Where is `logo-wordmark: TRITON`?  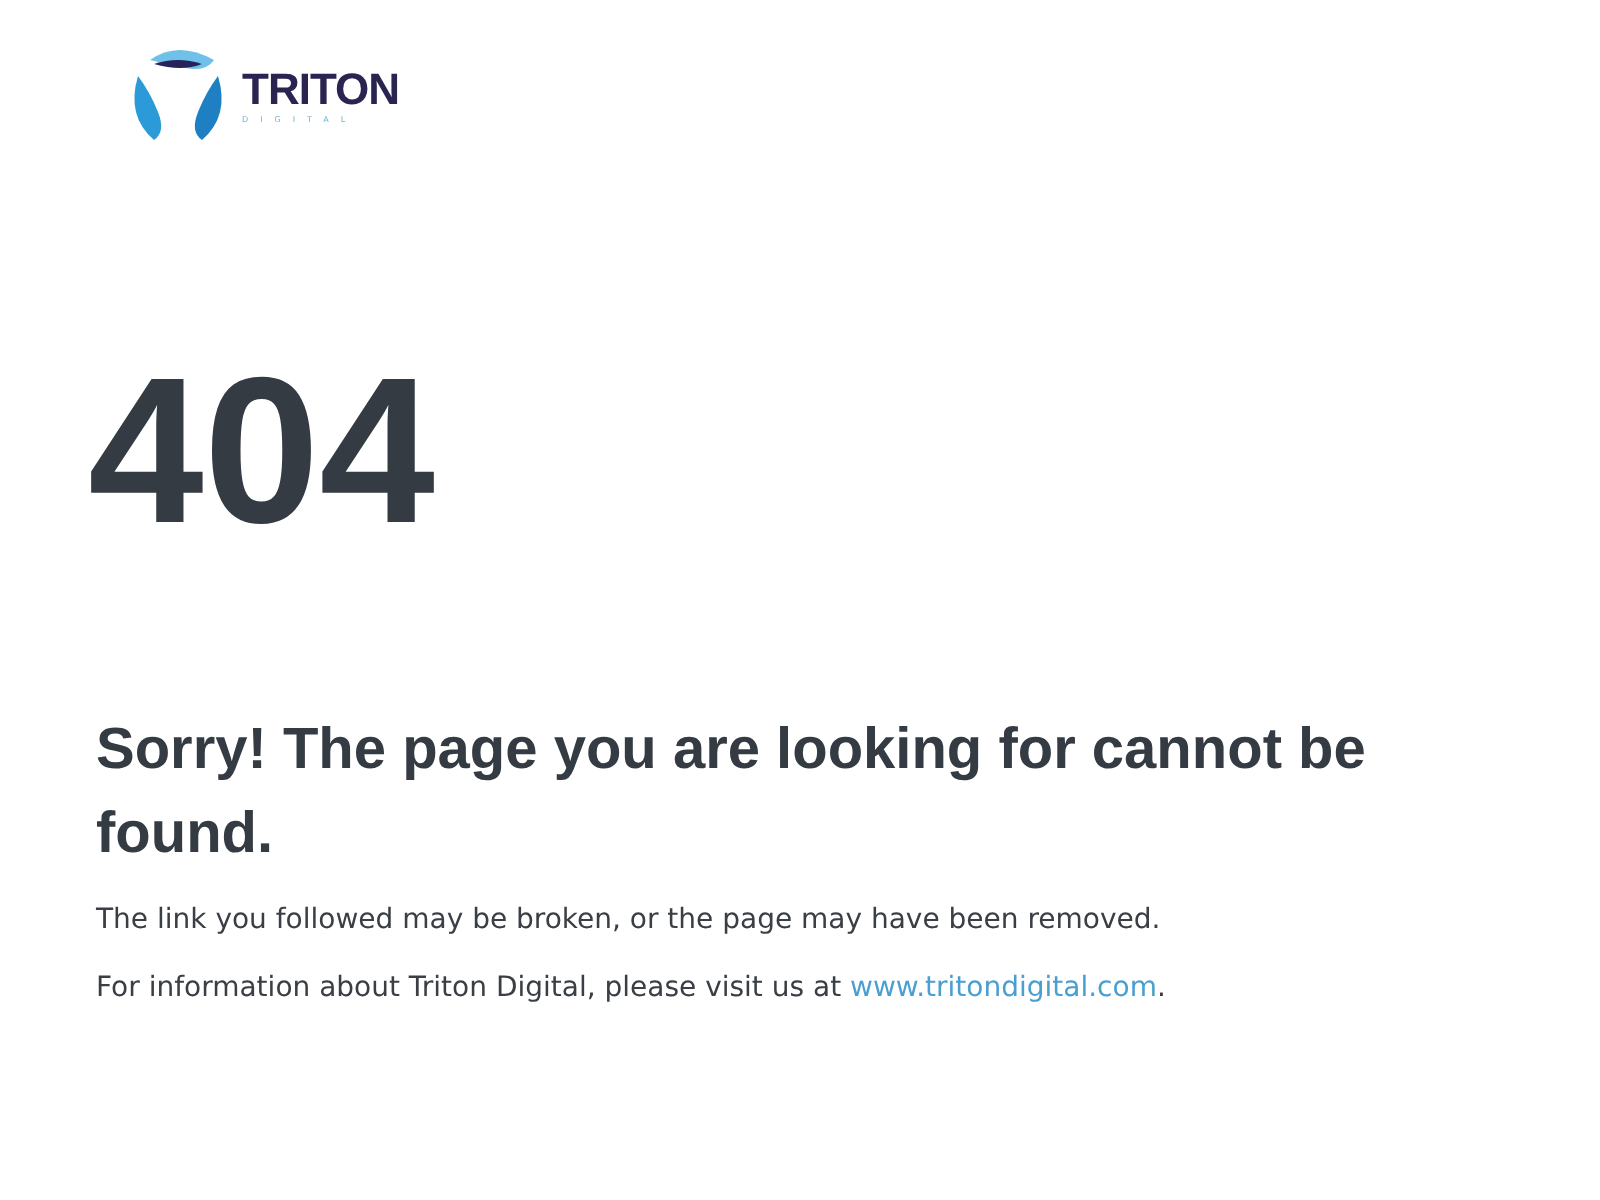 logo-wordmark: TRITON is located at coordinates (320, 90).